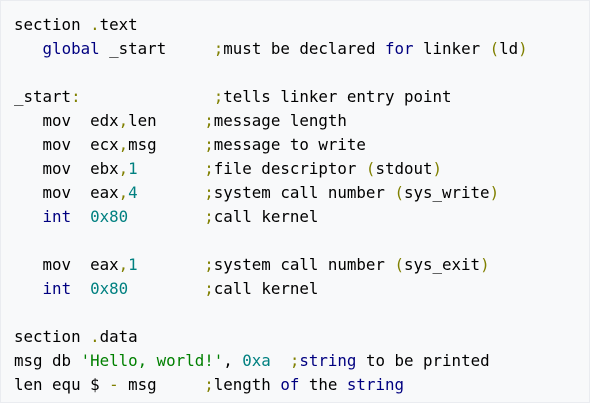 Image resolution: width=590 pixels, height=403 pixels. What do you see at coordinates (509, 48) in the screenshot?
I see `code-token: ld` at bounding box center [509, 48].